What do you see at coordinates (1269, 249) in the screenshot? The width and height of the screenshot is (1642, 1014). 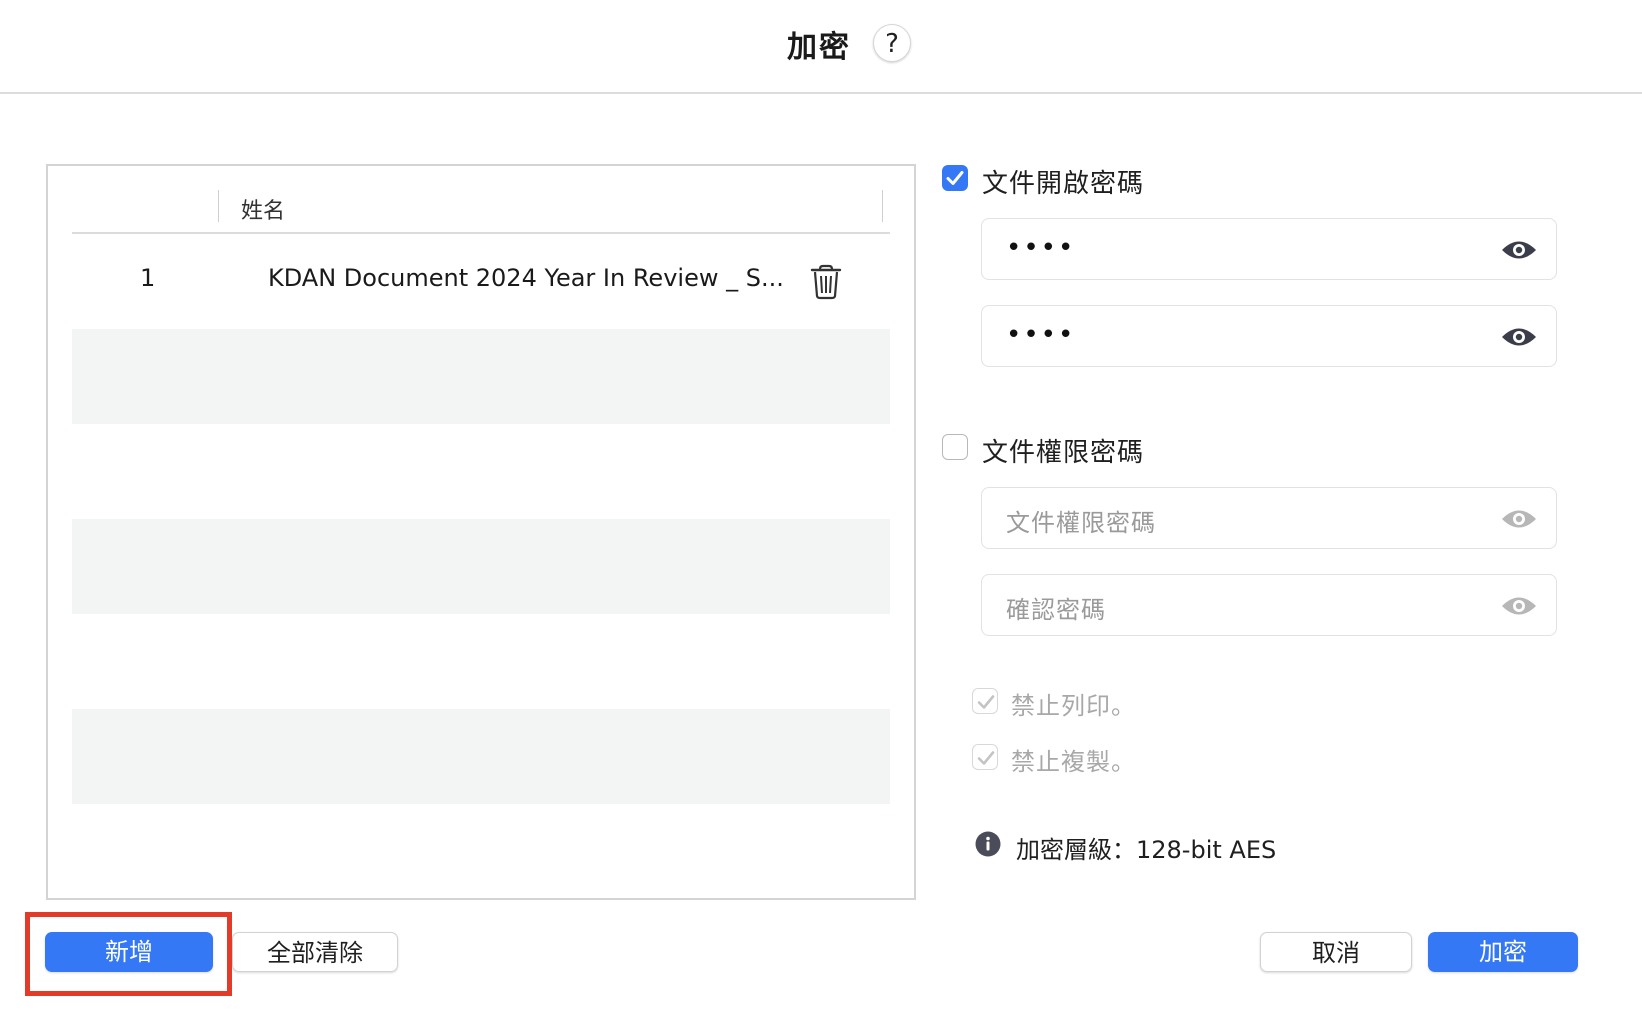 I see `open-password-input: ••••` at bounding box center [1269, 249].